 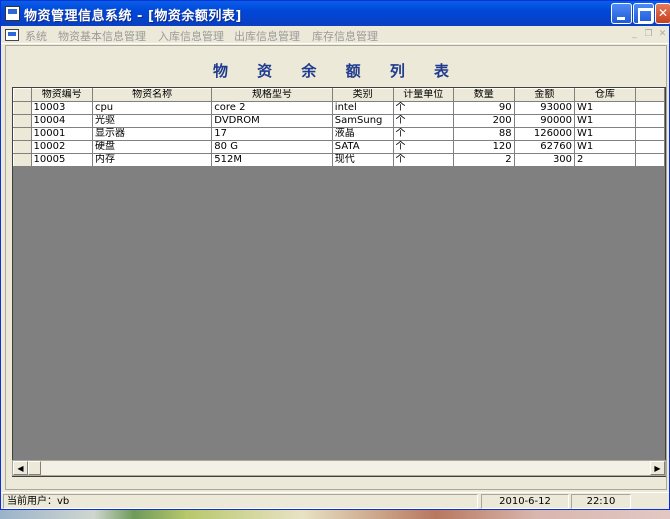 I want to click on cell-spec: 80 G, so click(x=272, y=147).